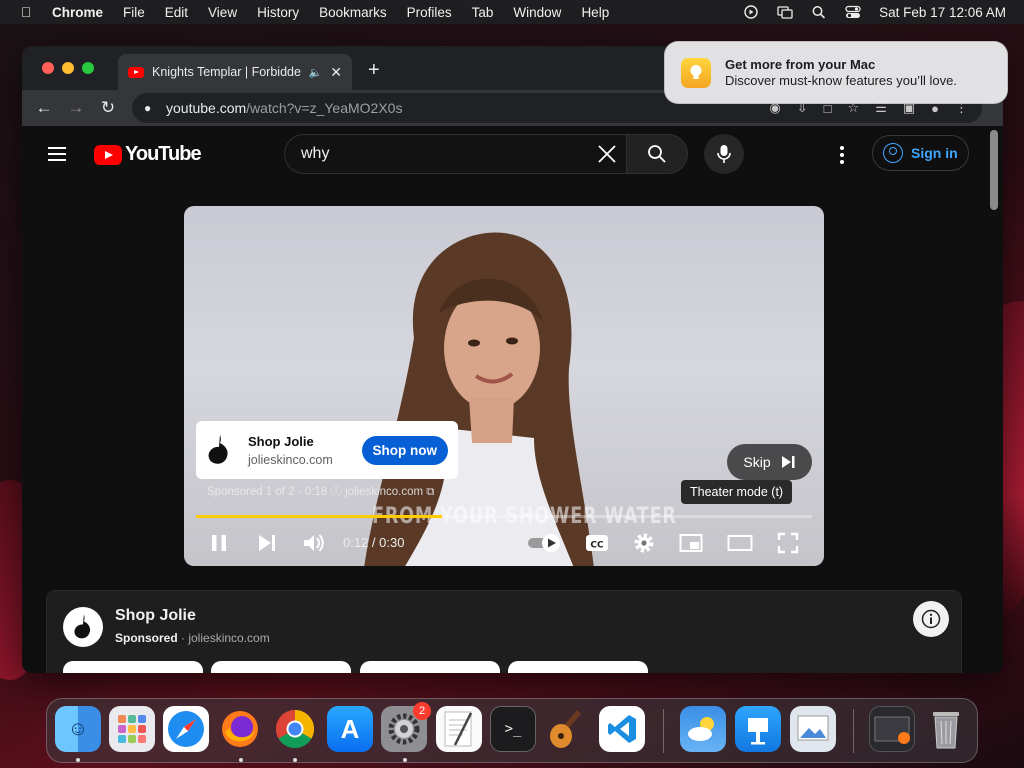 This screenshot has width=1024, height=768. I want to click on autoplay-toggle-icon, so click(545, 543).